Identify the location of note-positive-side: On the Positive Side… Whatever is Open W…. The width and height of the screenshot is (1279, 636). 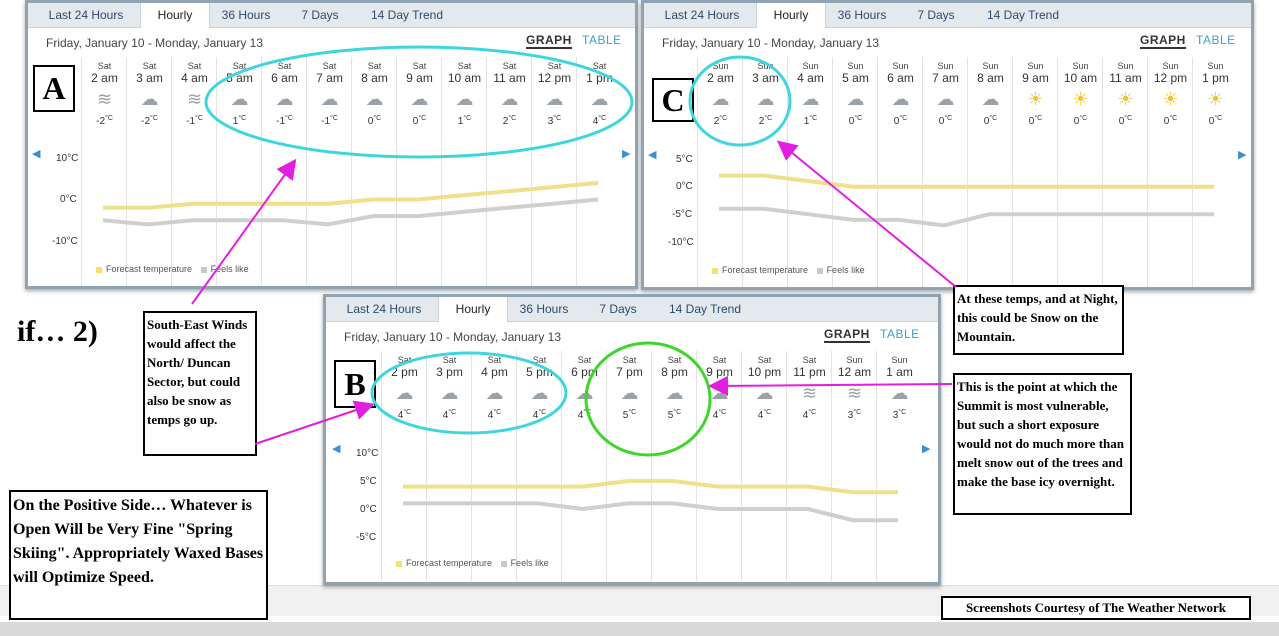
(138, 555).